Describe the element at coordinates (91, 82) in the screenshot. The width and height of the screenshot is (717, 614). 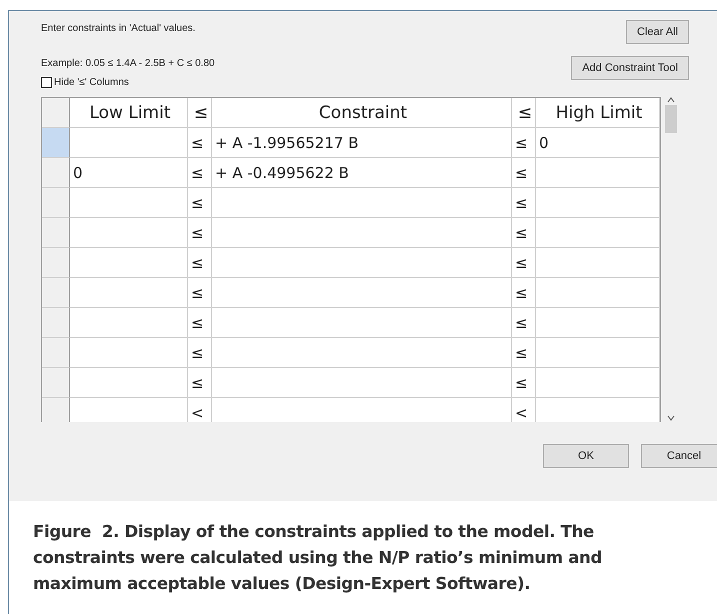
I see `checkbox-label: Hide '≤' Columns` at that location.